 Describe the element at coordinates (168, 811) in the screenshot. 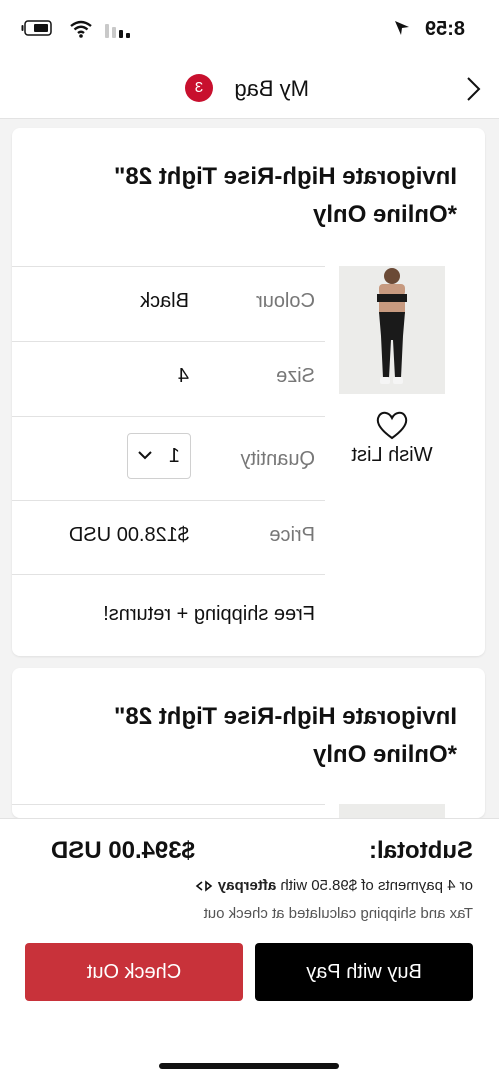

I see `item-detail-row` at that location.